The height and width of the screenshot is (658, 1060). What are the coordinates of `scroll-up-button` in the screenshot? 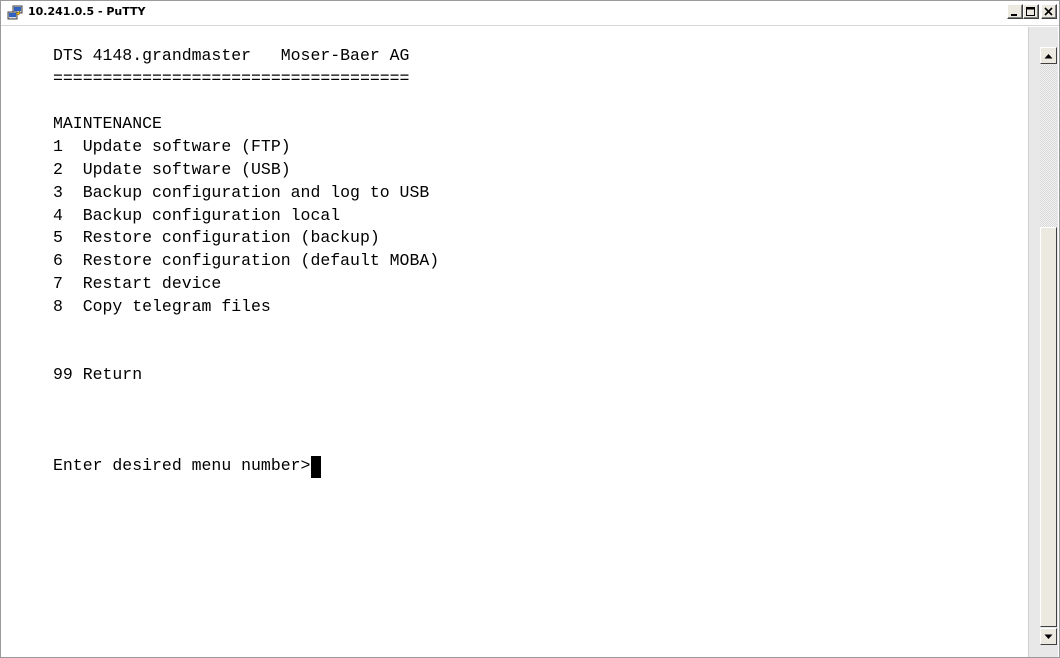 It's located at (1048, 55).